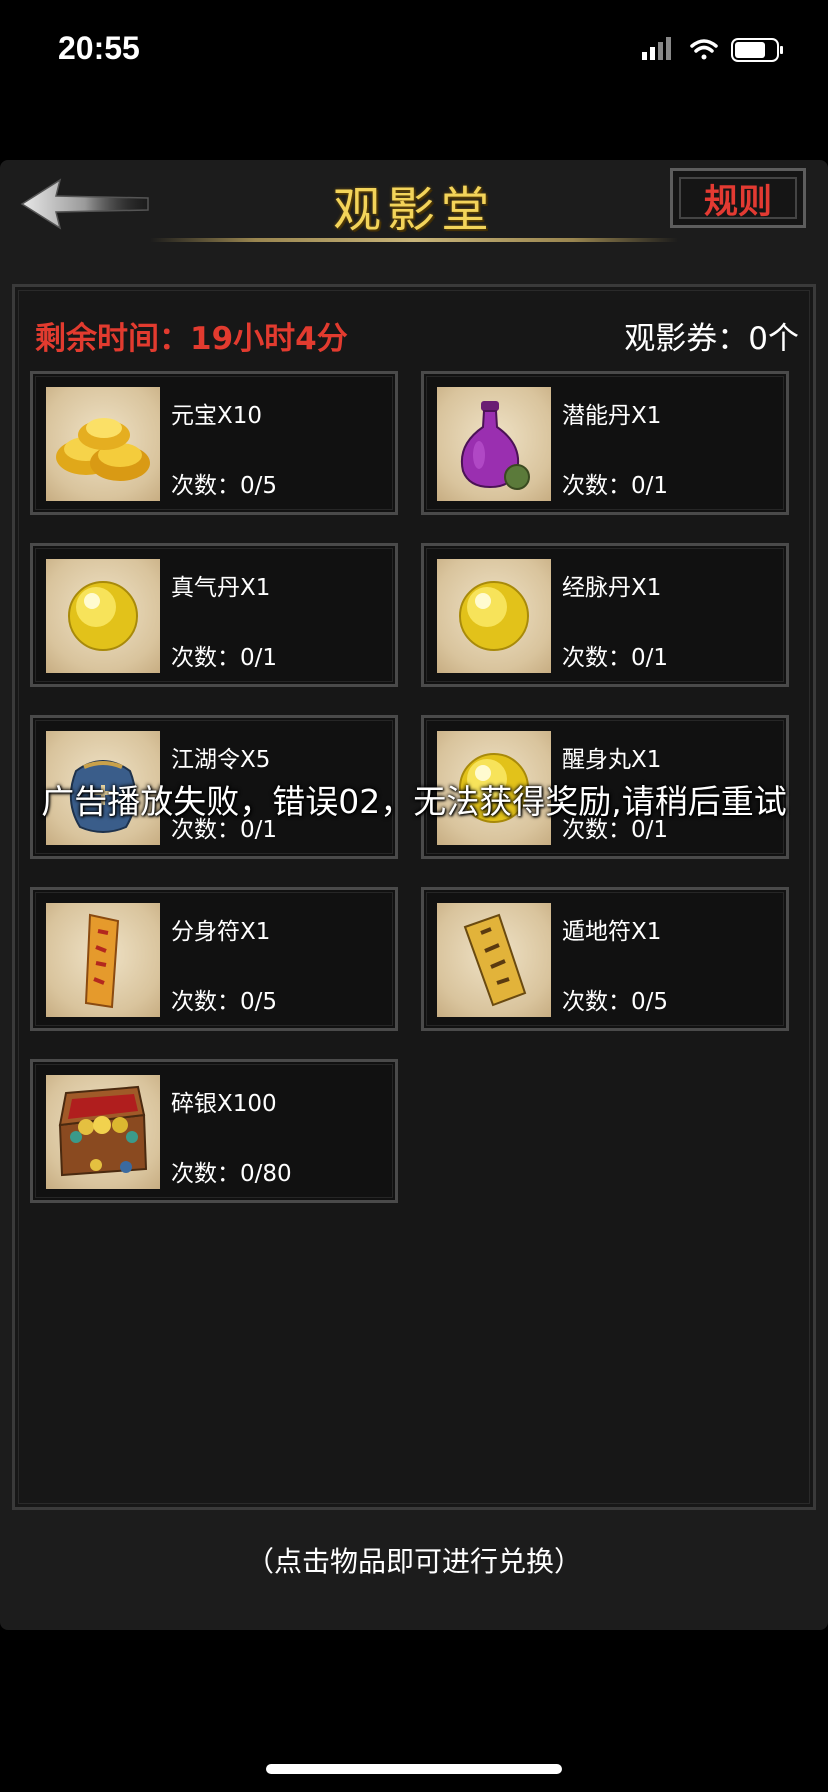 The height and width of the screenshot is (1792, 828). What do you see at coordinates (214, 959) in the screenshot?
I see `item-card: 分身符X1 次数：0/5` at bounding box center [214, 959].